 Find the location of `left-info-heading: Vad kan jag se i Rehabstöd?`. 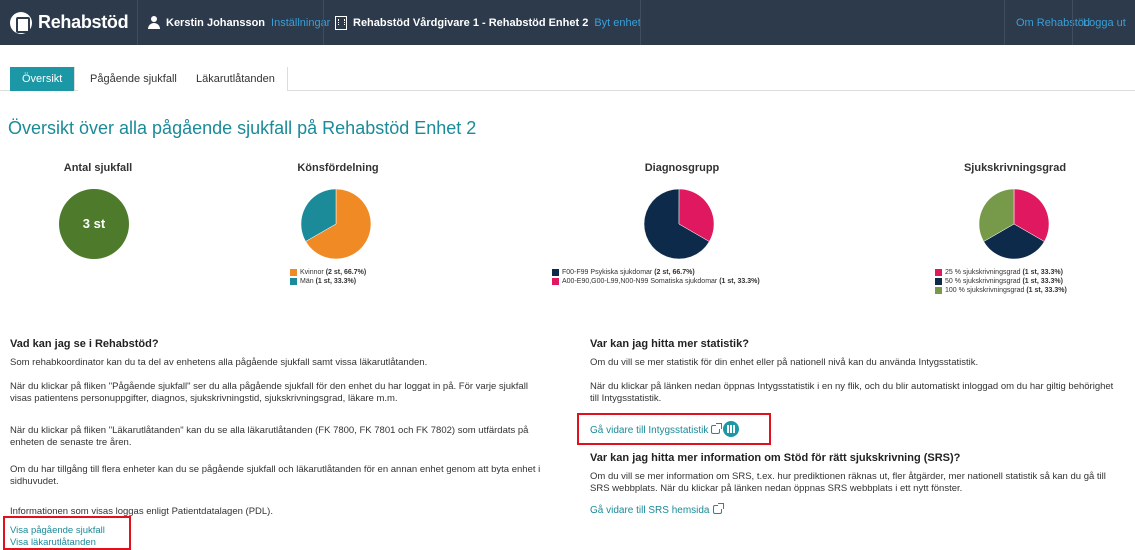

left-info-heading: Vad kan jag se i Rehabstöd? is located at coordinates (84, 344).